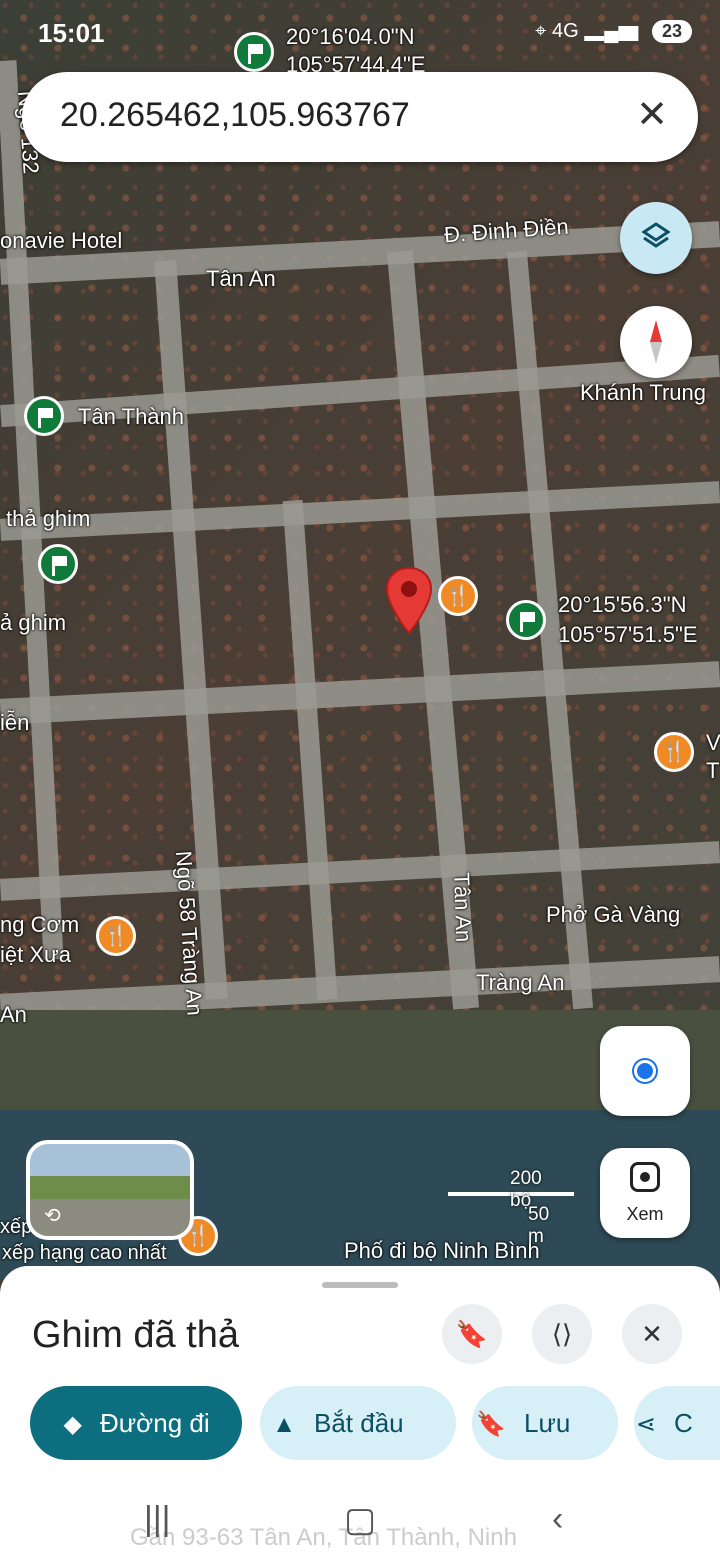 Image resolution: width=720 pixels, height=1560 pixels. I want to click on share-icon: ⟨⟩, so click(562, 1334).